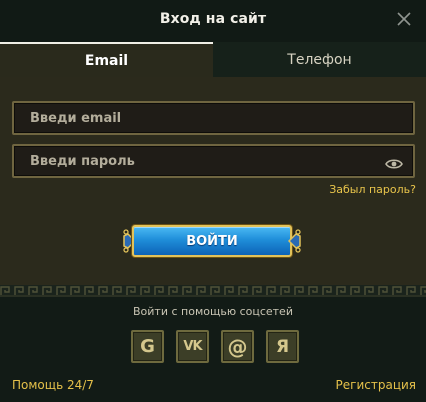 Image resolution: width=426 pixels, height=402 pixels. What do you see at coordinates (319, 59) in the screenshot?
I see `tab-phone: Телефон` at bounding box center [319, 59].